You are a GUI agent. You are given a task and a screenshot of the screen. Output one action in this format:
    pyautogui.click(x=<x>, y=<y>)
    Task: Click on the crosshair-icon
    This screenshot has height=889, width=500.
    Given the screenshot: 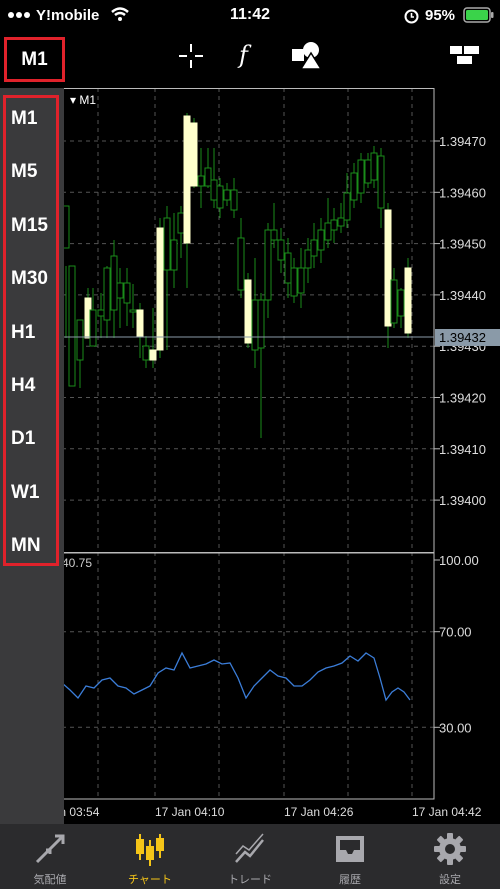 What is the action you would take?
    pyautogui.click(x=191, y=56)
    